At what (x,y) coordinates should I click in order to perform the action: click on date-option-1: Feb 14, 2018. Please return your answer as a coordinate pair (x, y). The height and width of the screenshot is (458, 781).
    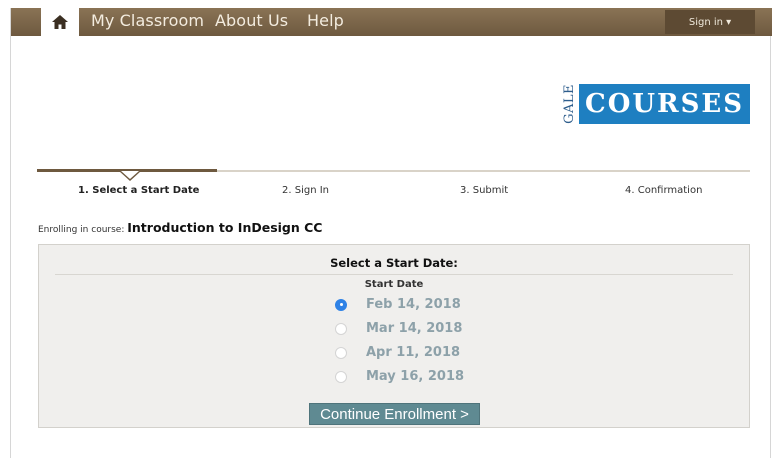
    Looking at the image, I should click on (398, 304).